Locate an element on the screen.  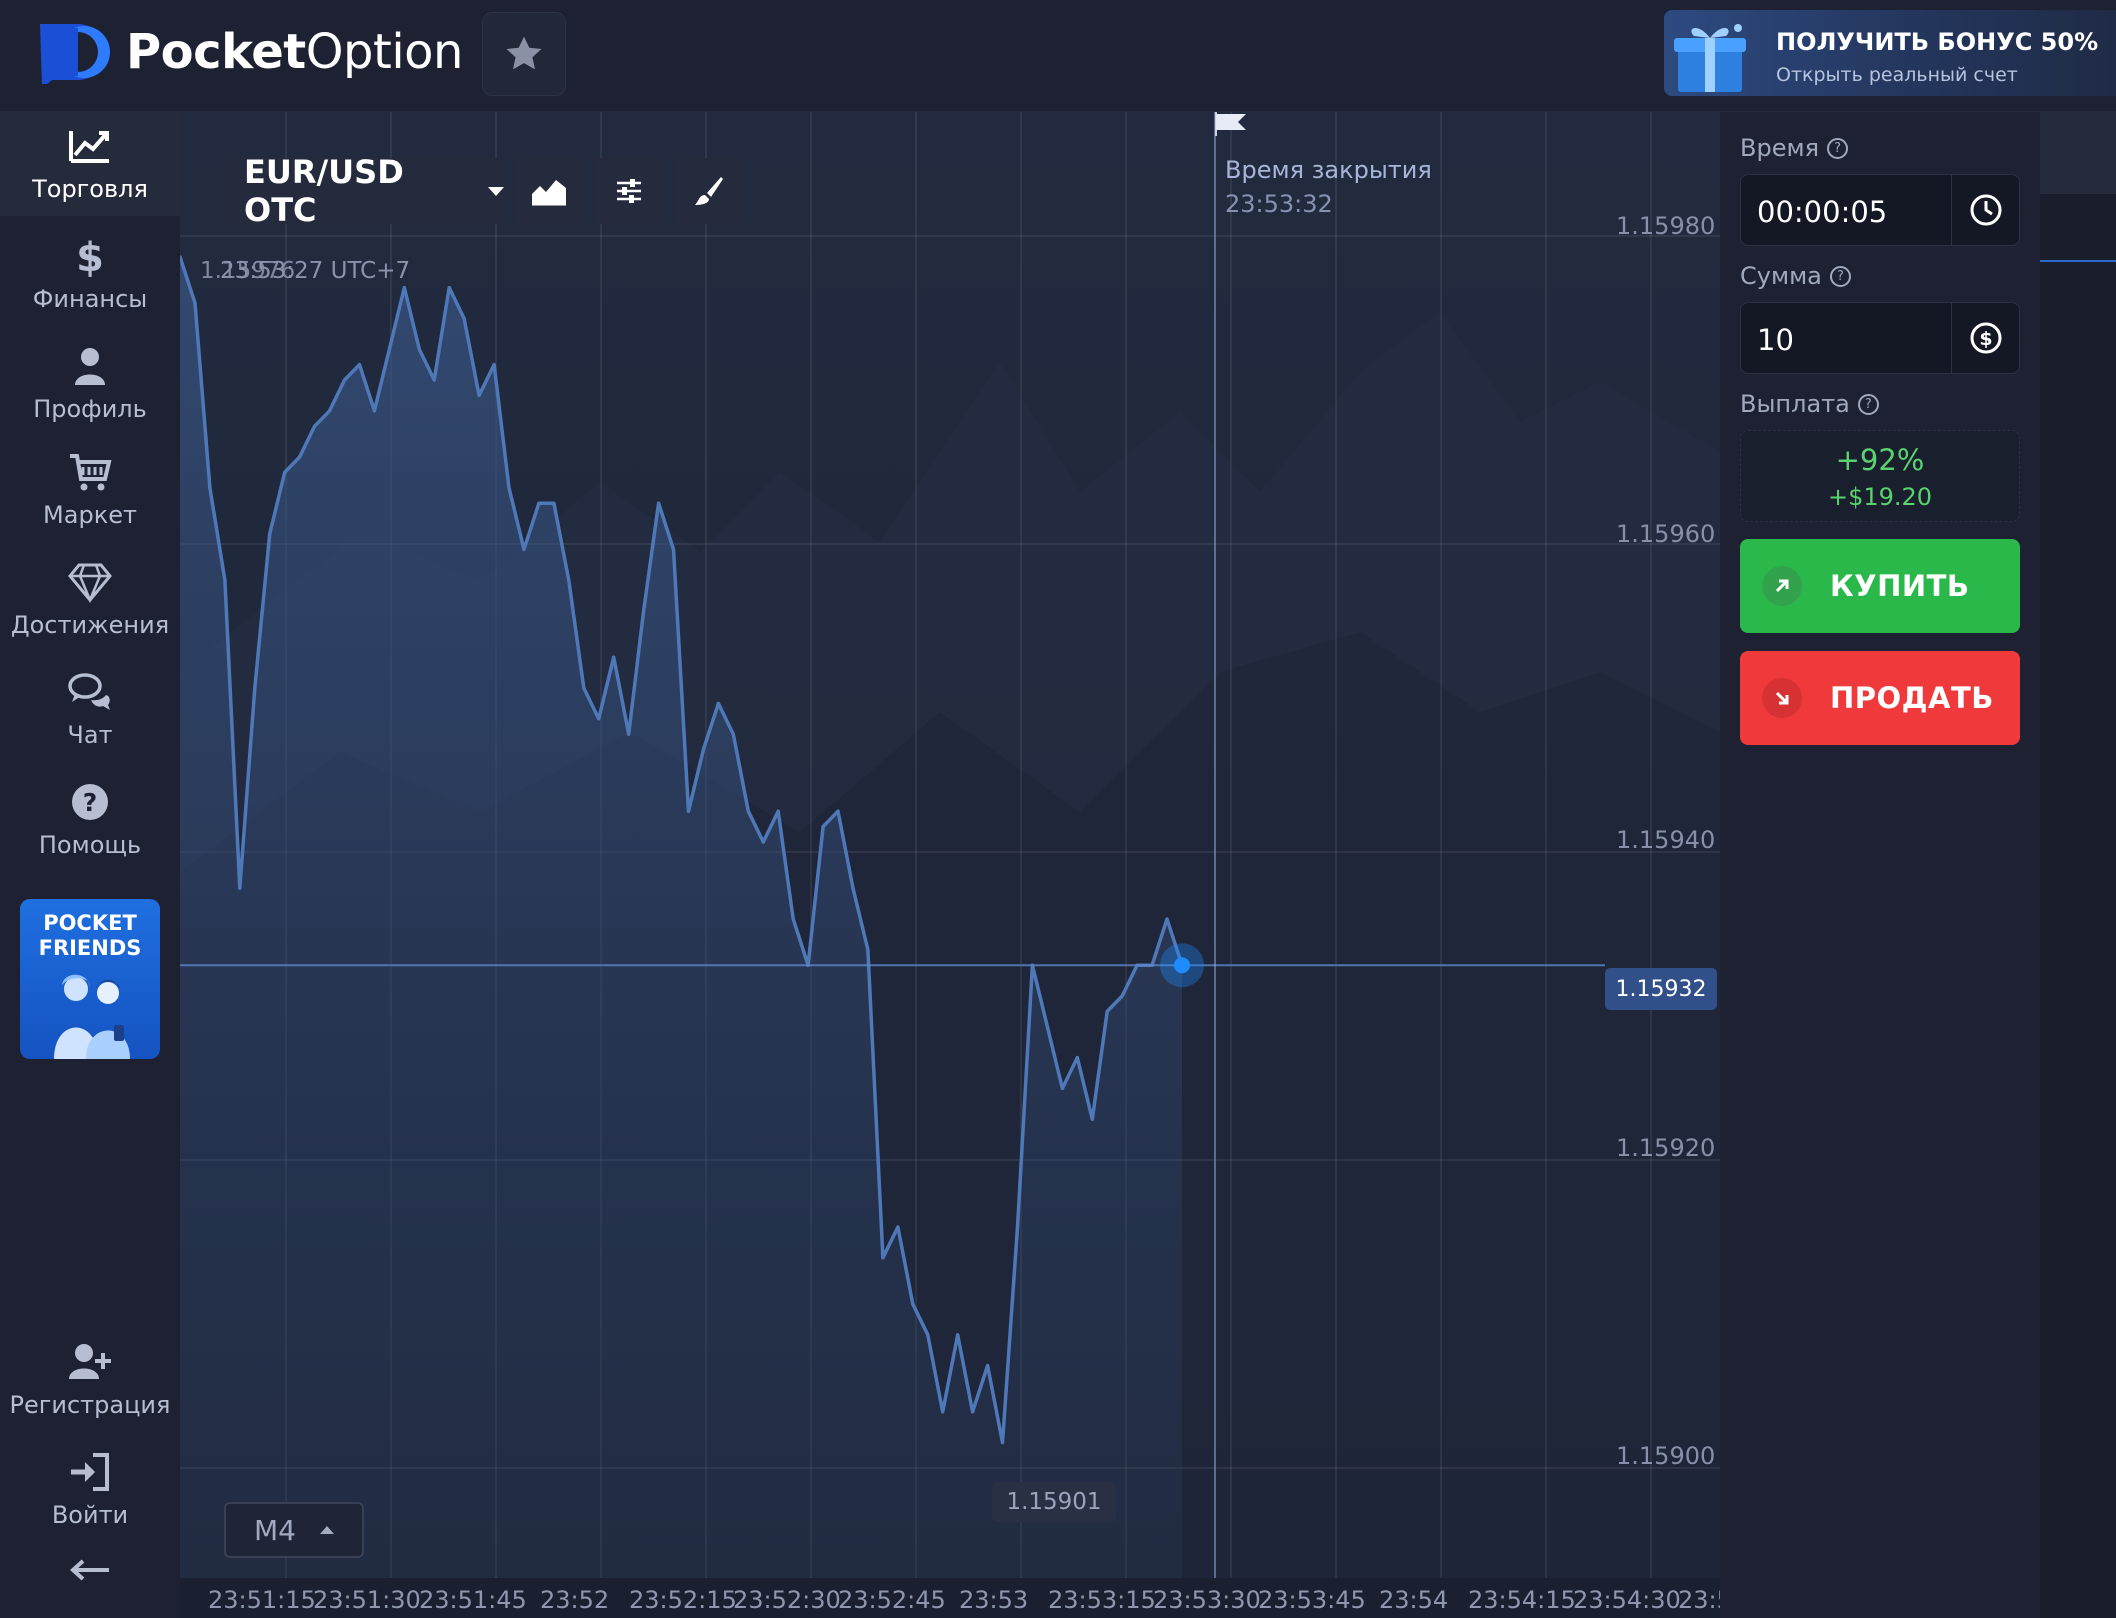
expiration-label: Время закрытия is located at coordinates (1328, 170).